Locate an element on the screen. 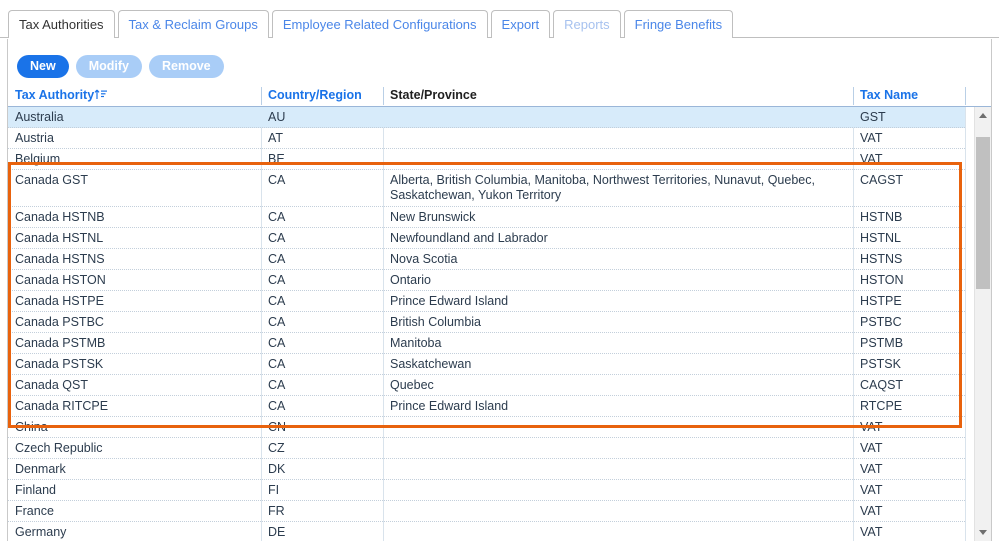 The height and width of the screenshot is (541, 999). cell-country-region: CZ is located at coordinates (276, 448).